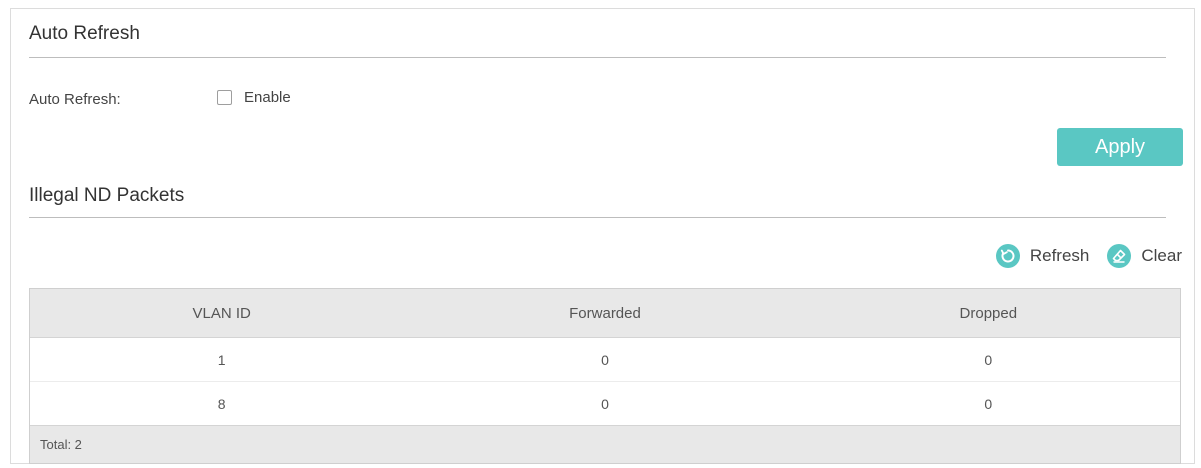 Image resolution: width=1201 pixels, height=468 pixels. I want to click on refresh-label: Refresh, so click(1060, 256).